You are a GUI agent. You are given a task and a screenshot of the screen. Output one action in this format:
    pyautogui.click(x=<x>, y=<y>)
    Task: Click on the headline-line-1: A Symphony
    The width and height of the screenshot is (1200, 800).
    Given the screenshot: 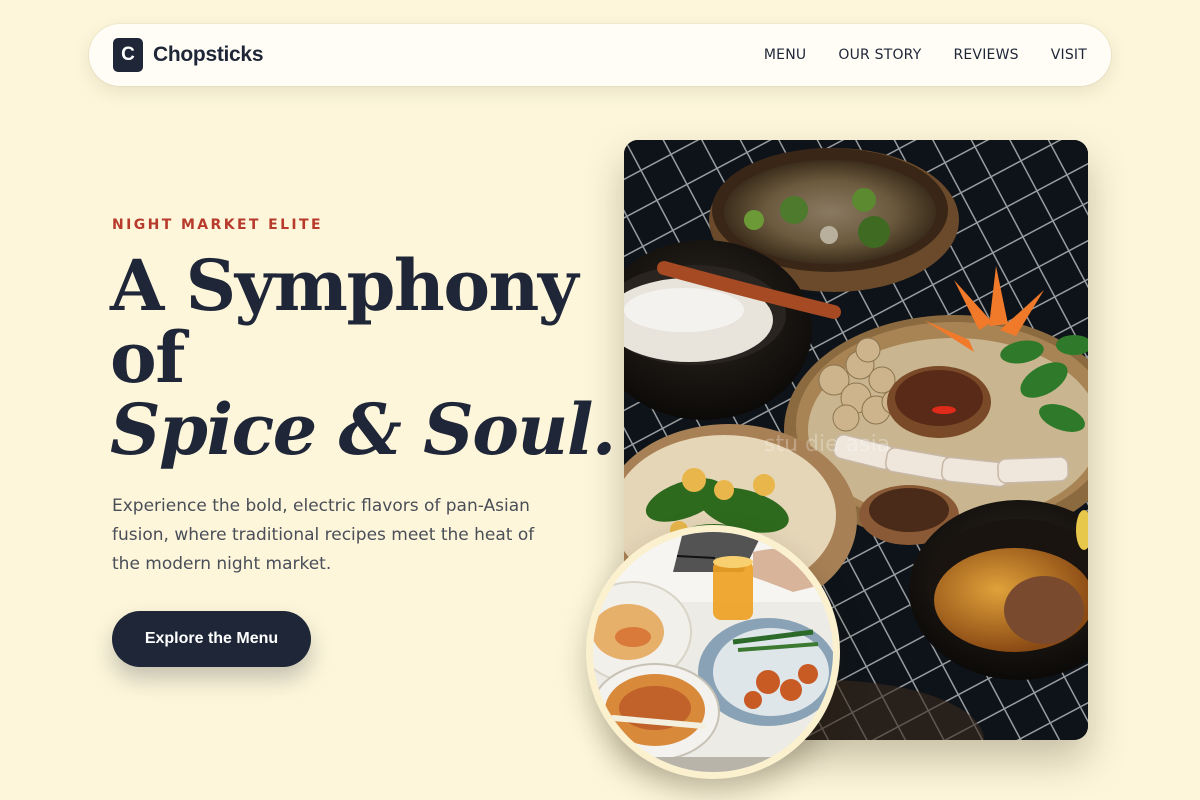 What is the action you would take?
    pyautogui.click(x=344, y=285)
    